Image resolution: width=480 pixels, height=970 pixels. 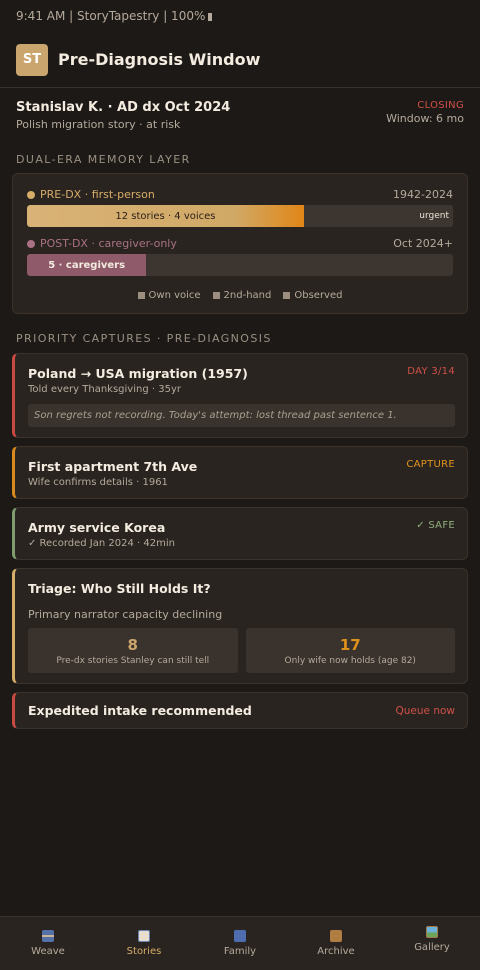 I want to click on capture-badge: CAPTURE, so click(x=430, y=464).